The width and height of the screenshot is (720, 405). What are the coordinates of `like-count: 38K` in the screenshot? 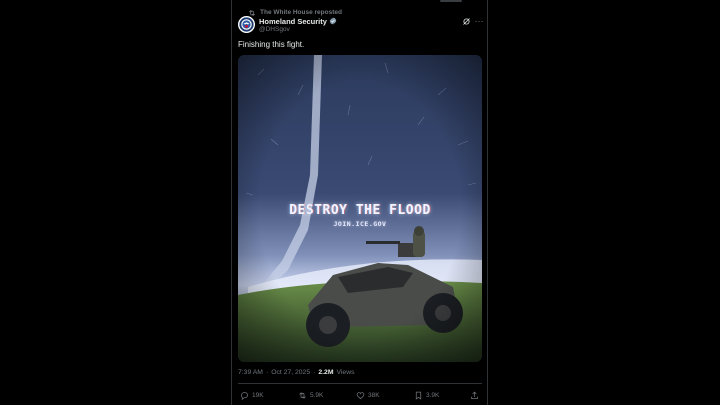 It's located at (374, 395).